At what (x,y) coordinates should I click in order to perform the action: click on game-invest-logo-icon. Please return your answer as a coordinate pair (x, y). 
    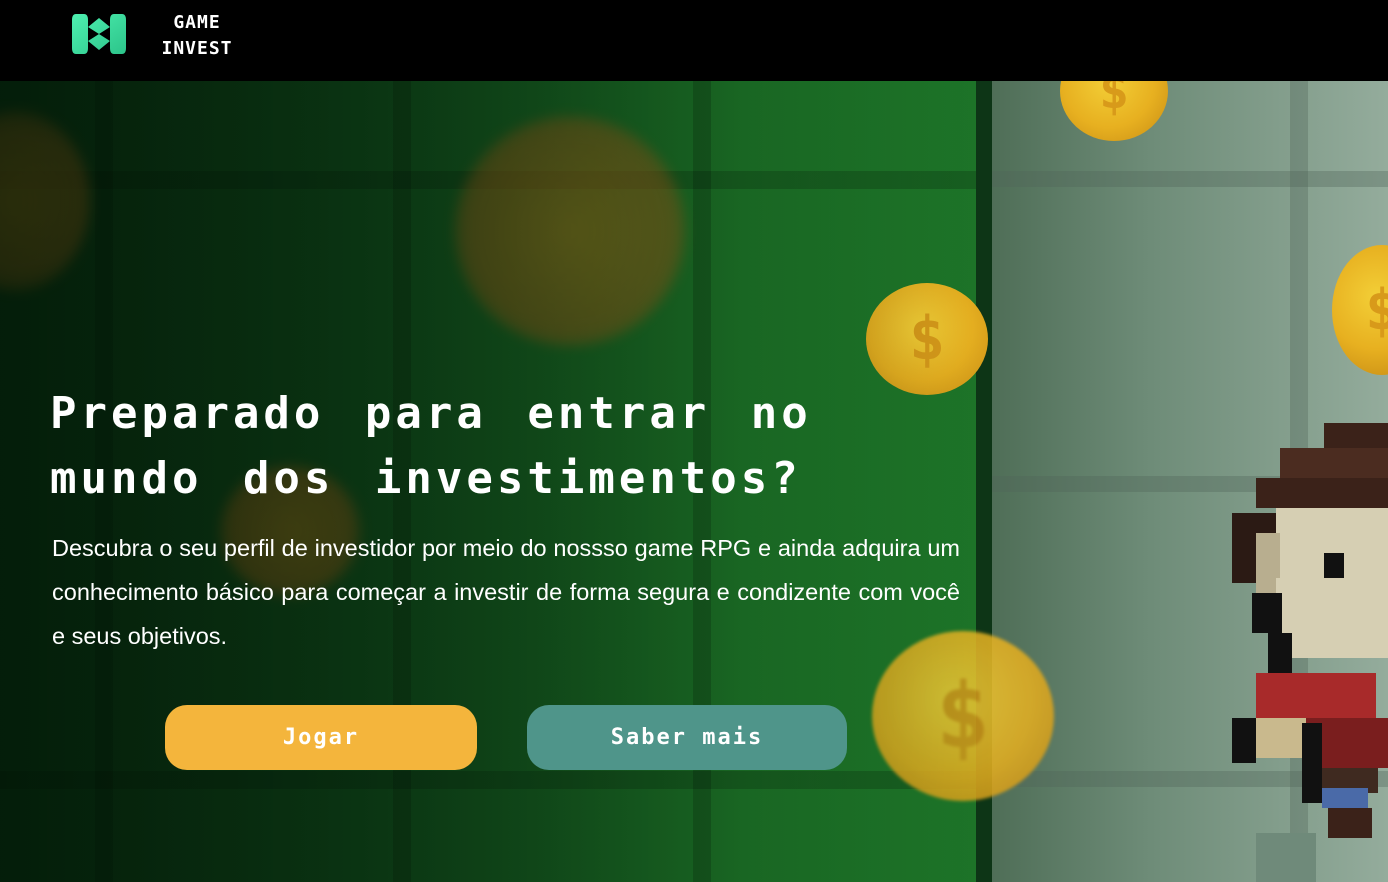
    Looking at the image, I should click on (99, 34).